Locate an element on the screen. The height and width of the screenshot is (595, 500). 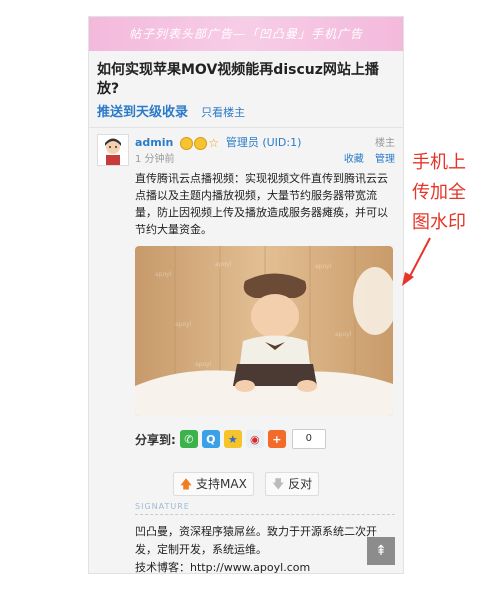
push-link: 推送到天级收录 is located at coordinates (142, 112).